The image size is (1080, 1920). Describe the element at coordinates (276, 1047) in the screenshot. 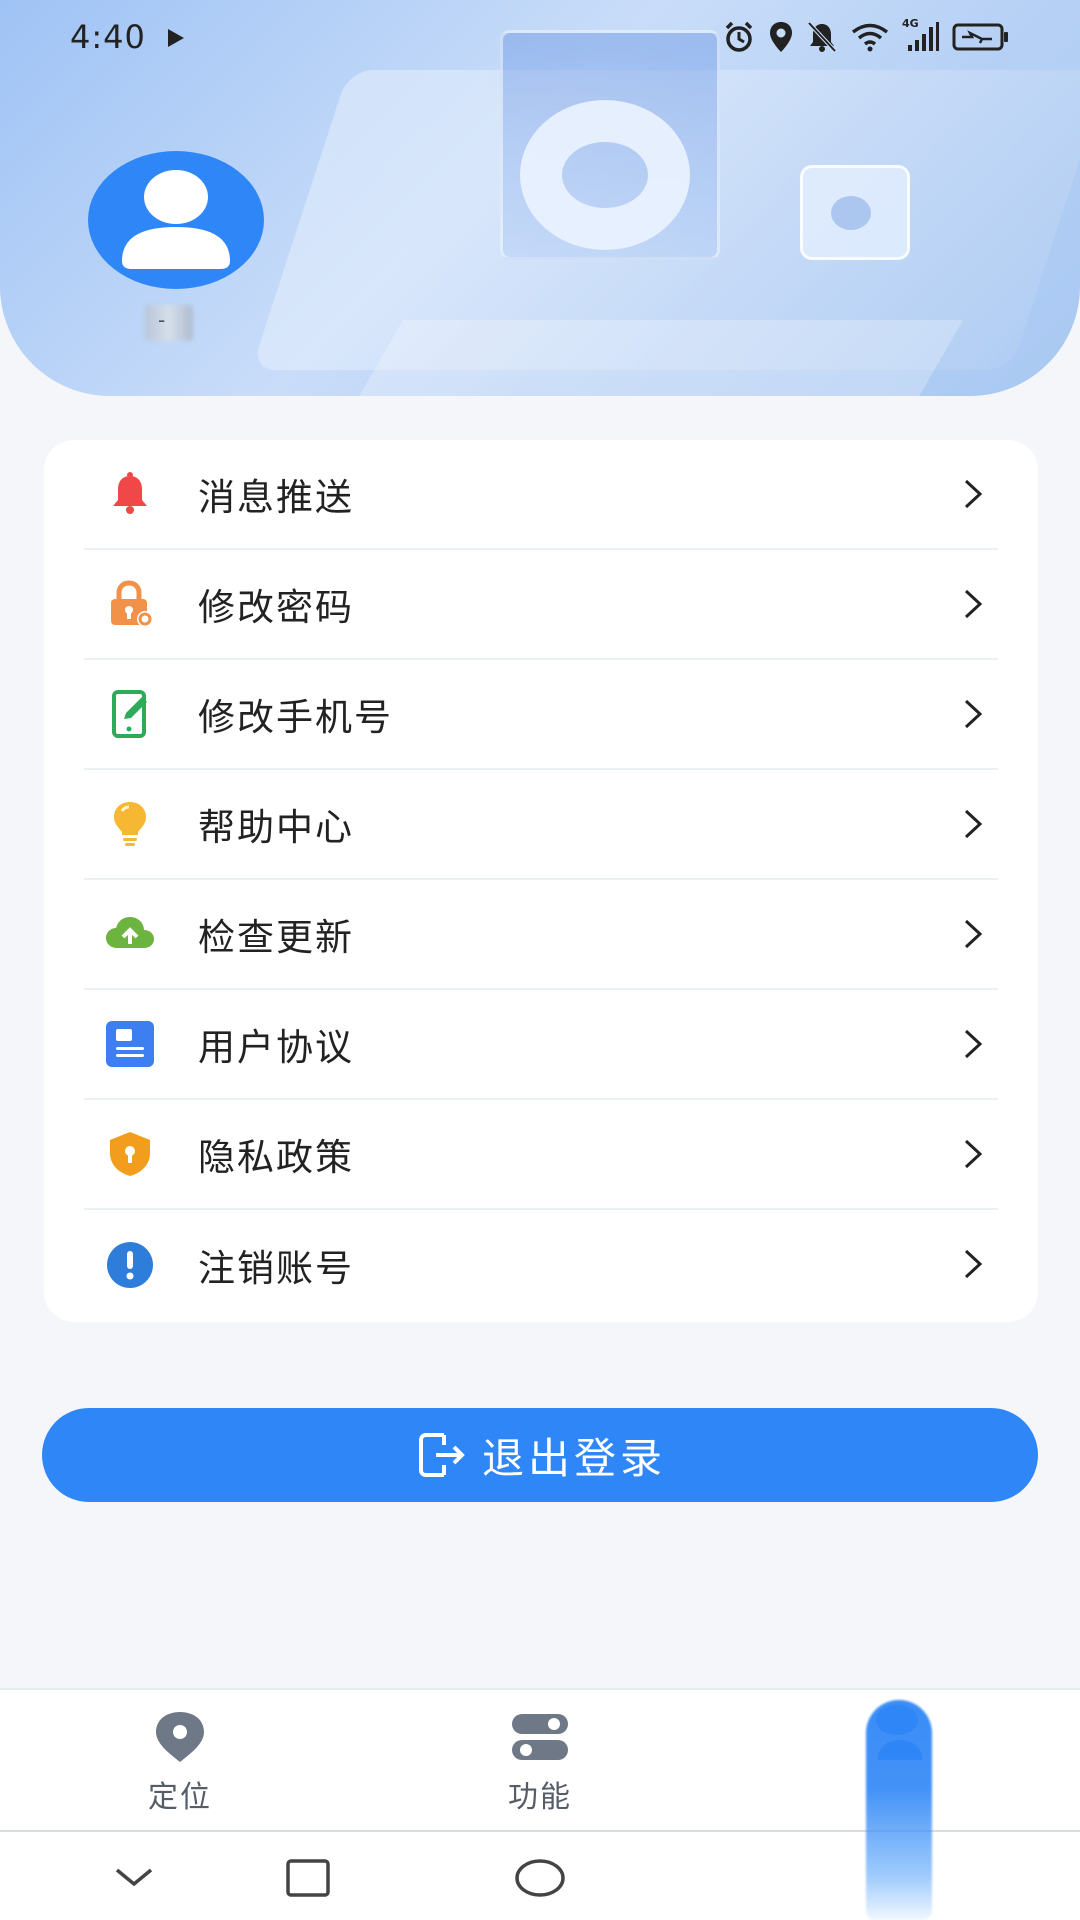

I see `menu-item-label: 用户协议` at that location.